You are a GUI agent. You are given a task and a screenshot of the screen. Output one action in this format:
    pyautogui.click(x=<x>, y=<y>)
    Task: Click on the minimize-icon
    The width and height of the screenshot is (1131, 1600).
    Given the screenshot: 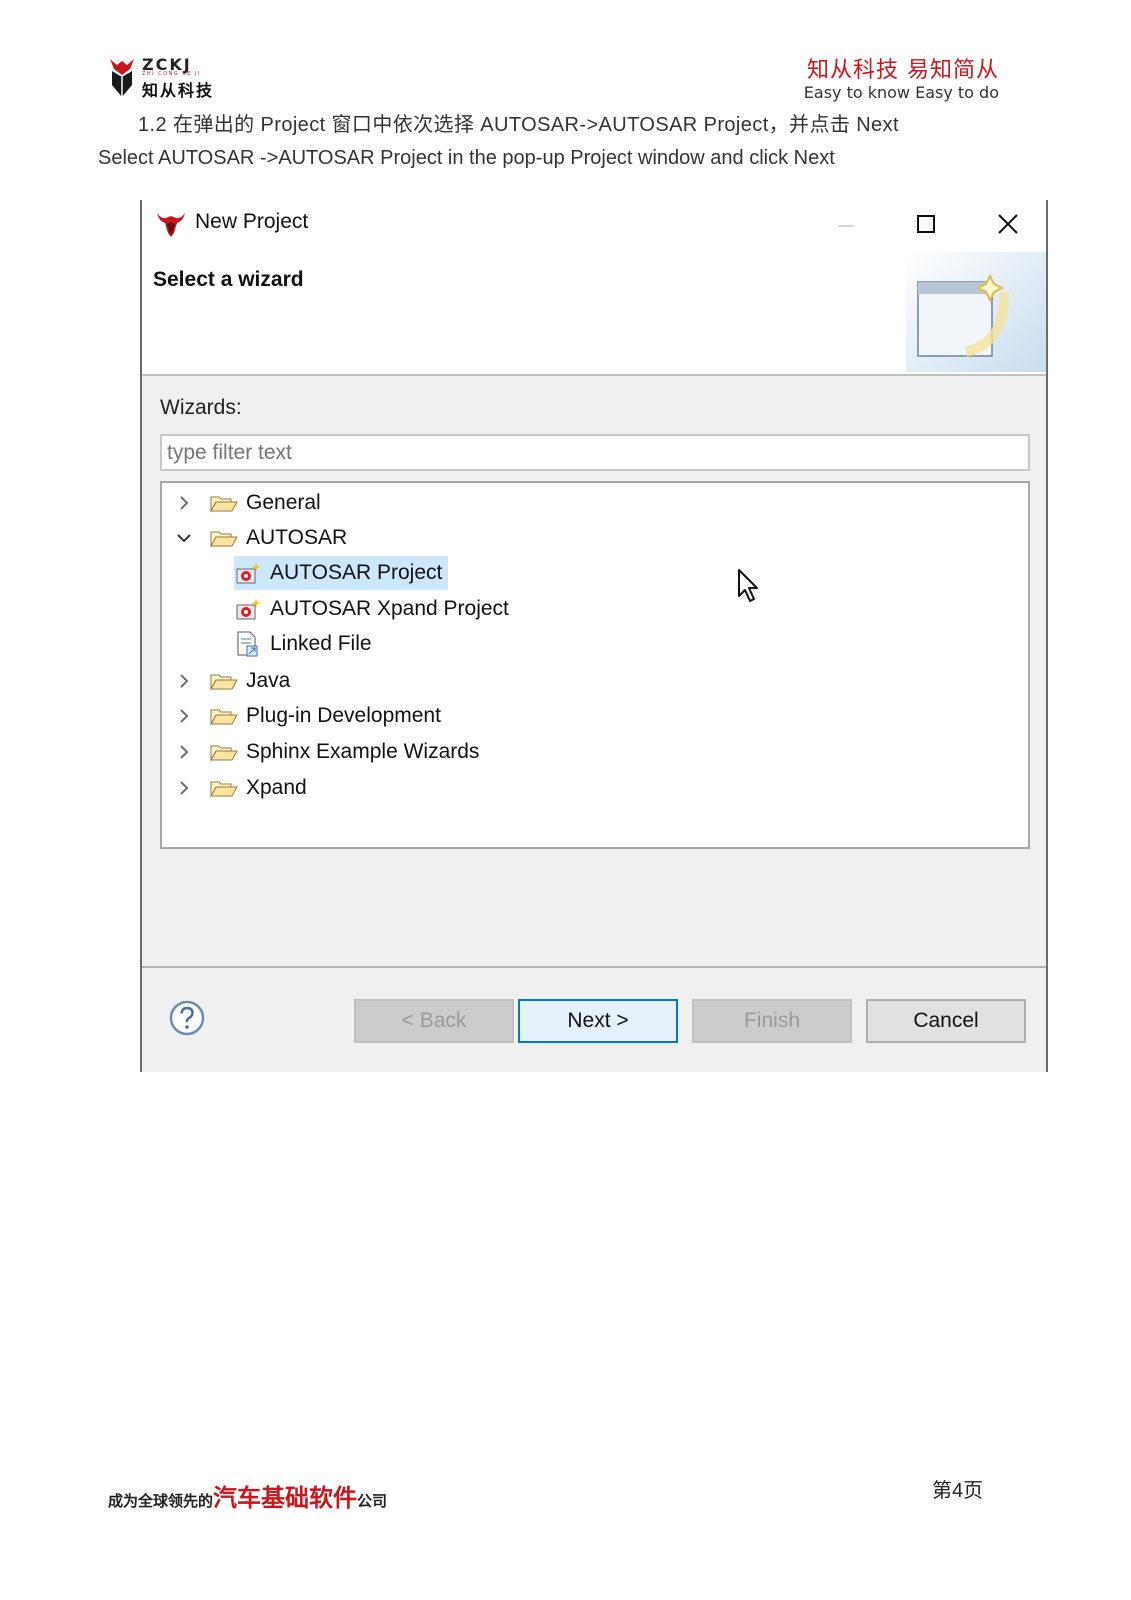 What is the action you would take?
    pyautogui.click(x=846, y=226)
    